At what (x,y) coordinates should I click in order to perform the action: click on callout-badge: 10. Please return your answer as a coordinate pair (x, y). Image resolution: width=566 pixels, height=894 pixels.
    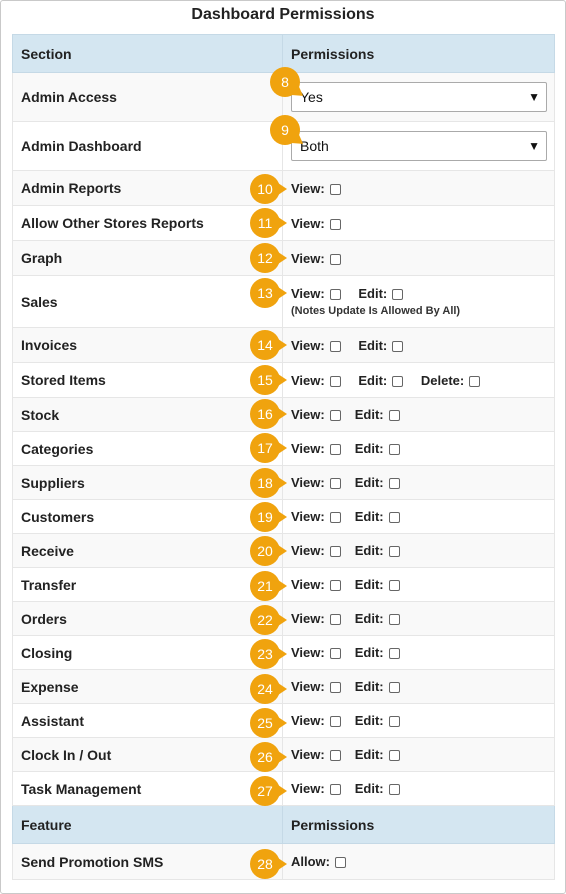
    Looking at the image, I should click on (268, 189).